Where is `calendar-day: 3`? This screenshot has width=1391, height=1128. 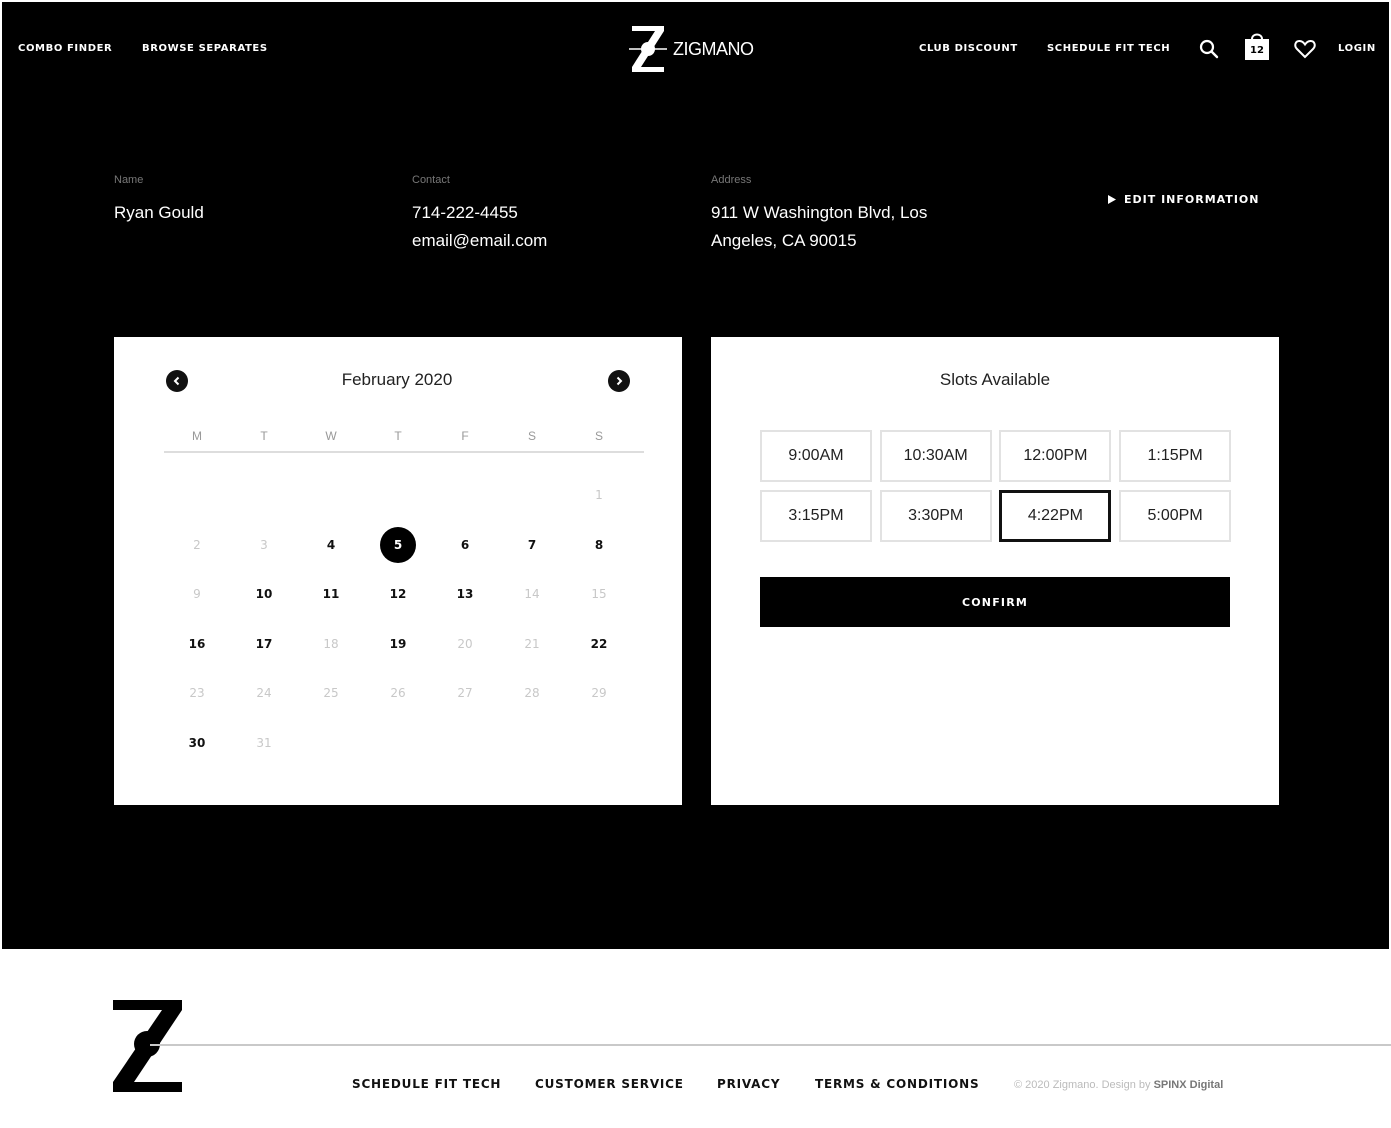
calendar-day: 3 is located at coordinates (264, 545).